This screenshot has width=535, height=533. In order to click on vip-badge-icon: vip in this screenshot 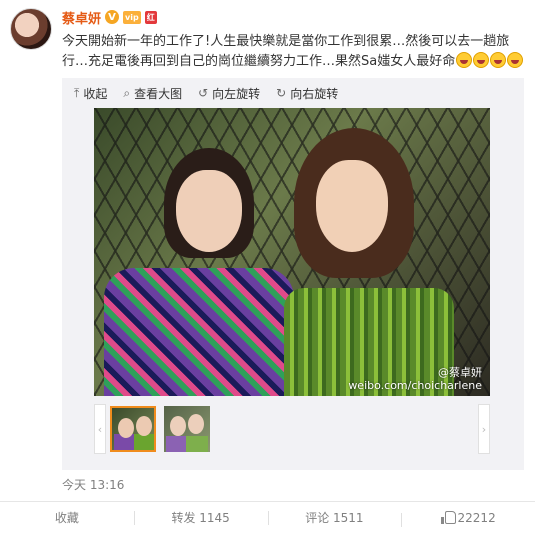, I will do `click(132, 17)`.